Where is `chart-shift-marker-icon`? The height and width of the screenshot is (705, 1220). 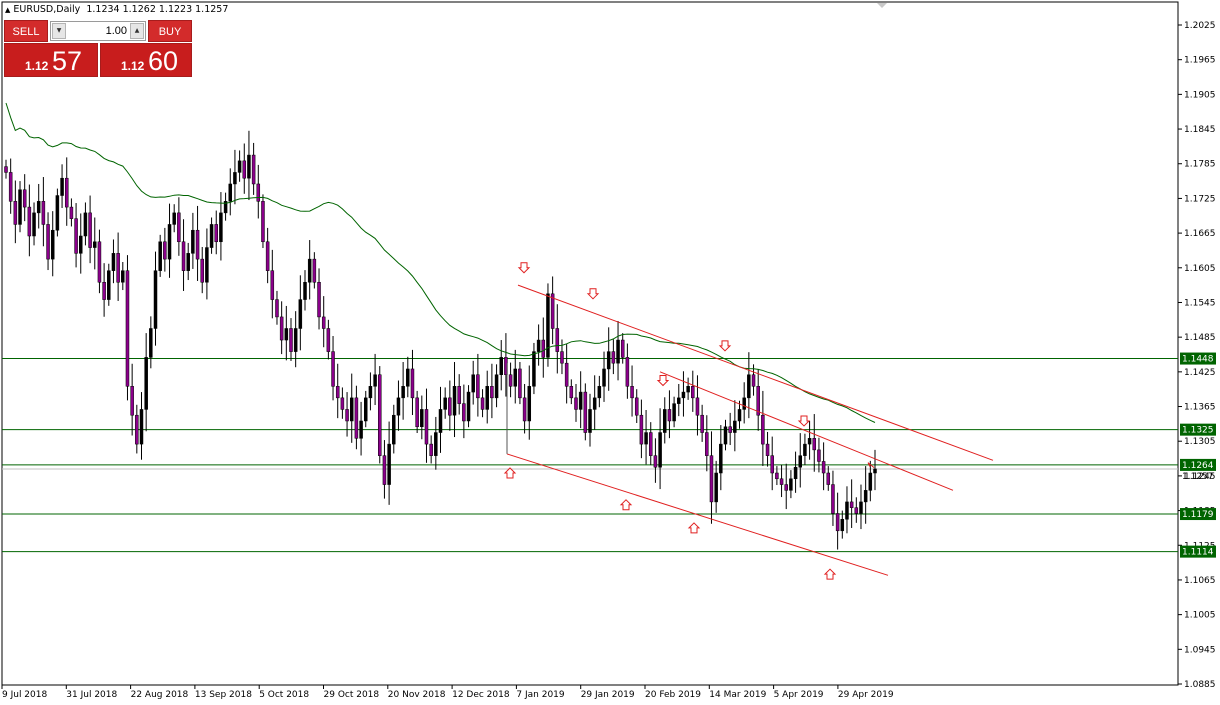
chart-shift-marker-icon is located at coordinates (882, 5).